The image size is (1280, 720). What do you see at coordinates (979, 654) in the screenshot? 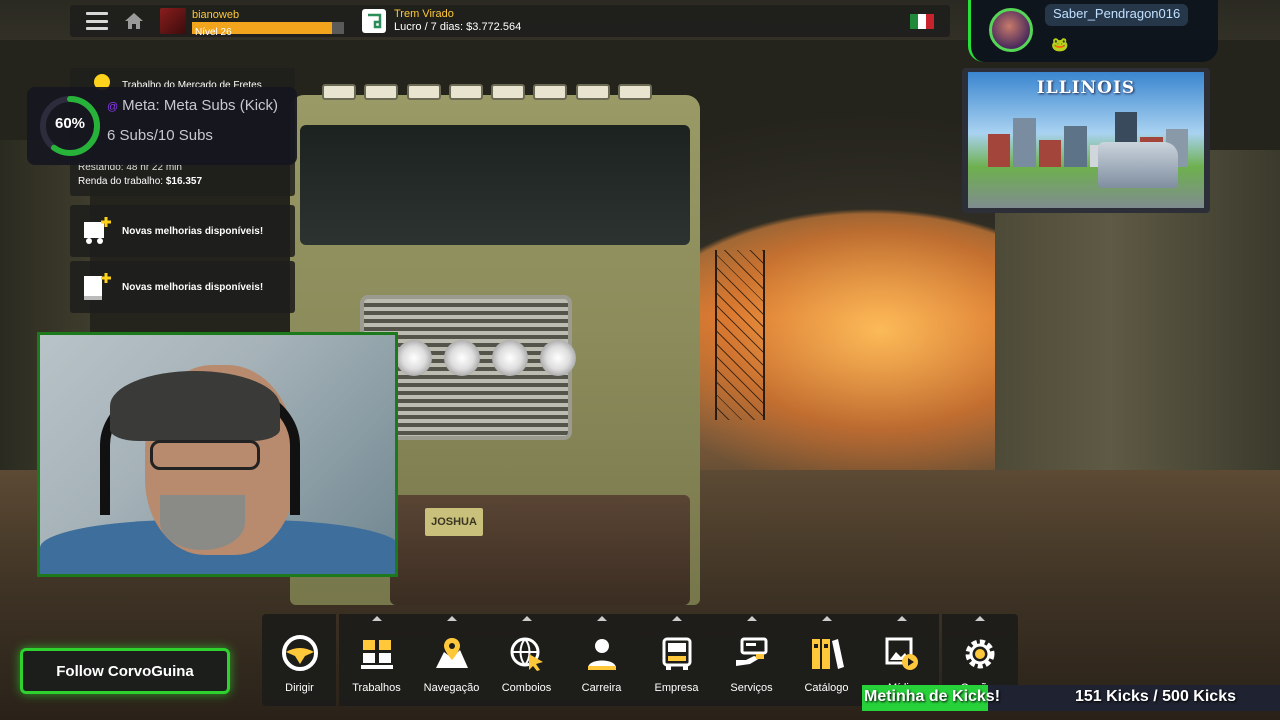
I see `gear-icon` at bounding box center [979, 654].